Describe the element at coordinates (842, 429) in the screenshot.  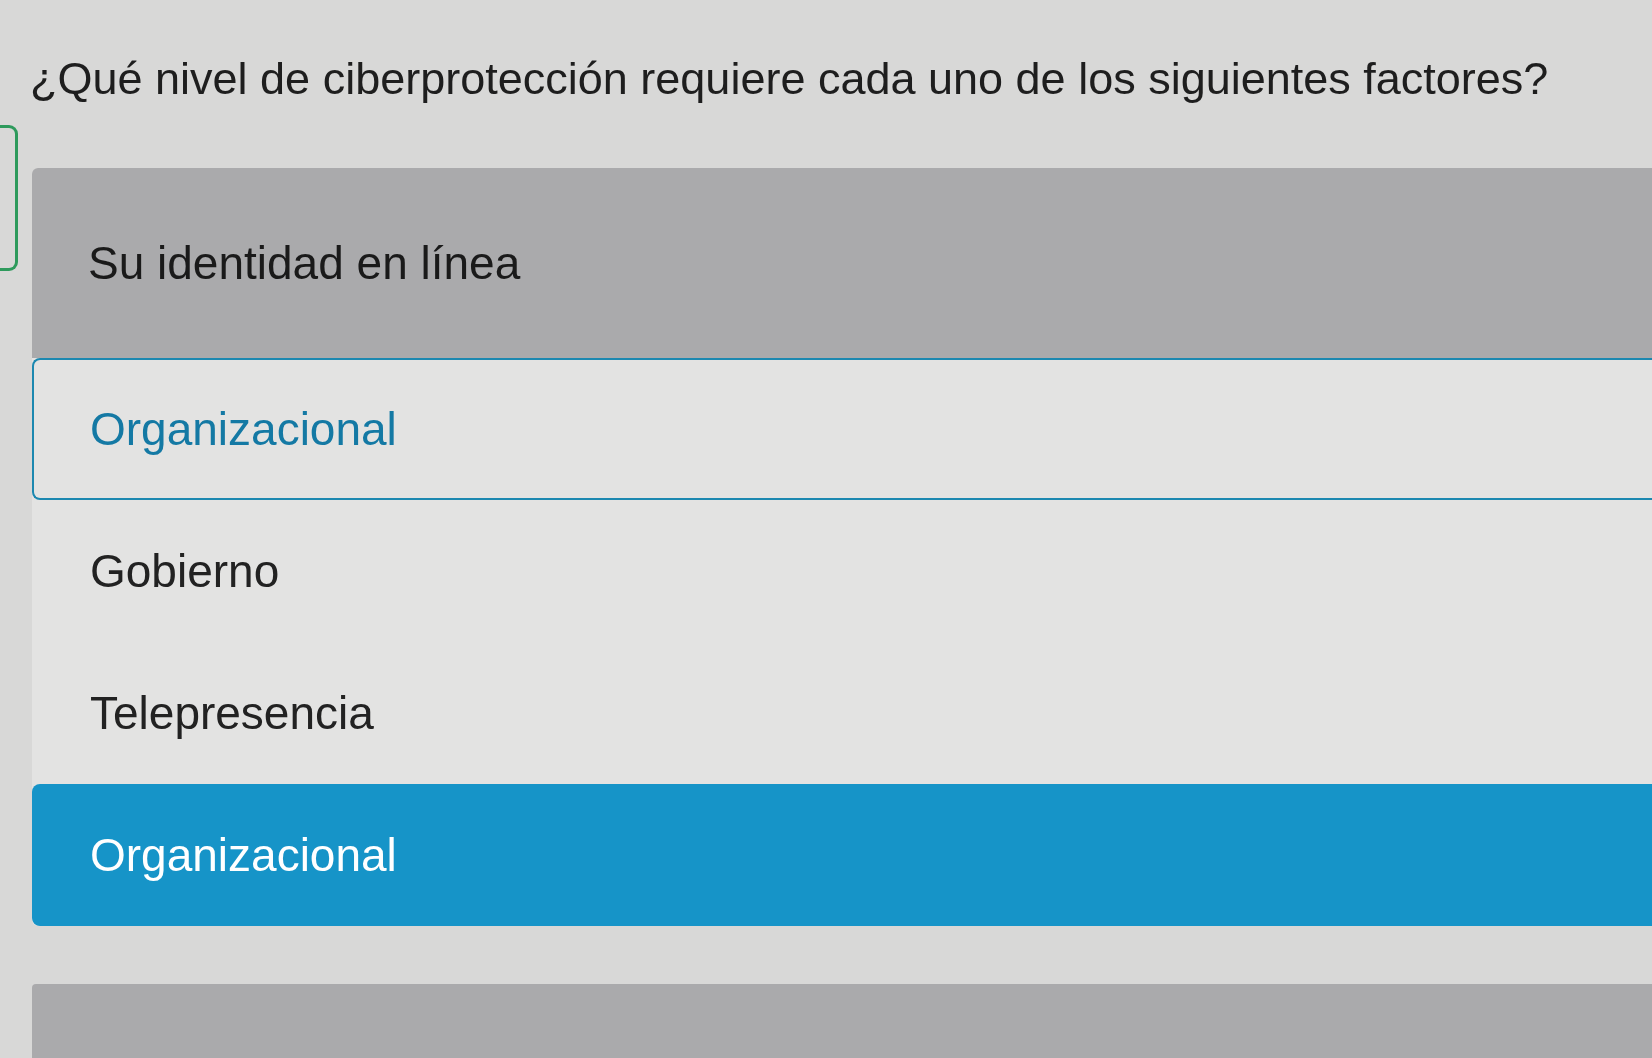
I see `dropdown-option: Organizacional` at that location.